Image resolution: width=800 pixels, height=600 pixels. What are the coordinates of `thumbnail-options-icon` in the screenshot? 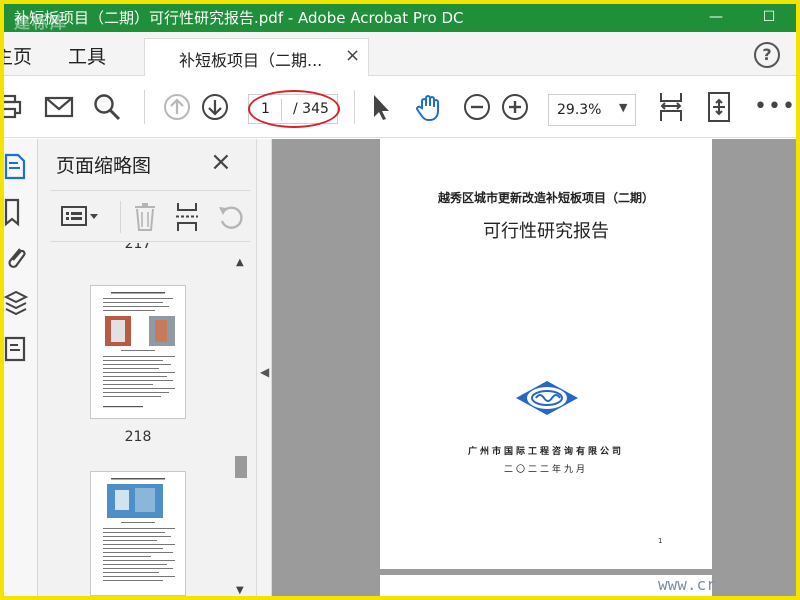 It's located at (81, 217).